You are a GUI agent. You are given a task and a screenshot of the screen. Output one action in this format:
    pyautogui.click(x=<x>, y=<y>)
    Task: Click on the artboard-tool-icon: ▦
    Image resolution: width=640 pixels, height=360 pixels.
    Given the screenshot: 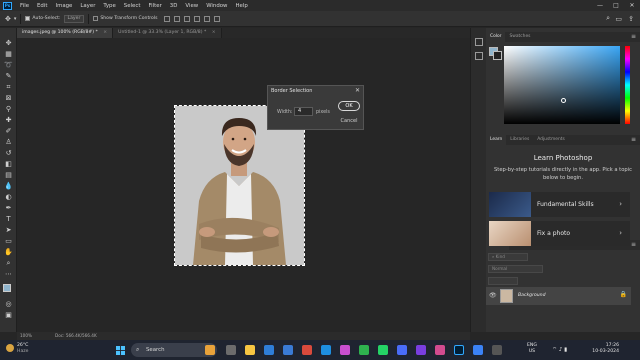 What is the action you would take?
    pyautogui.click(x=8, y=54)
    